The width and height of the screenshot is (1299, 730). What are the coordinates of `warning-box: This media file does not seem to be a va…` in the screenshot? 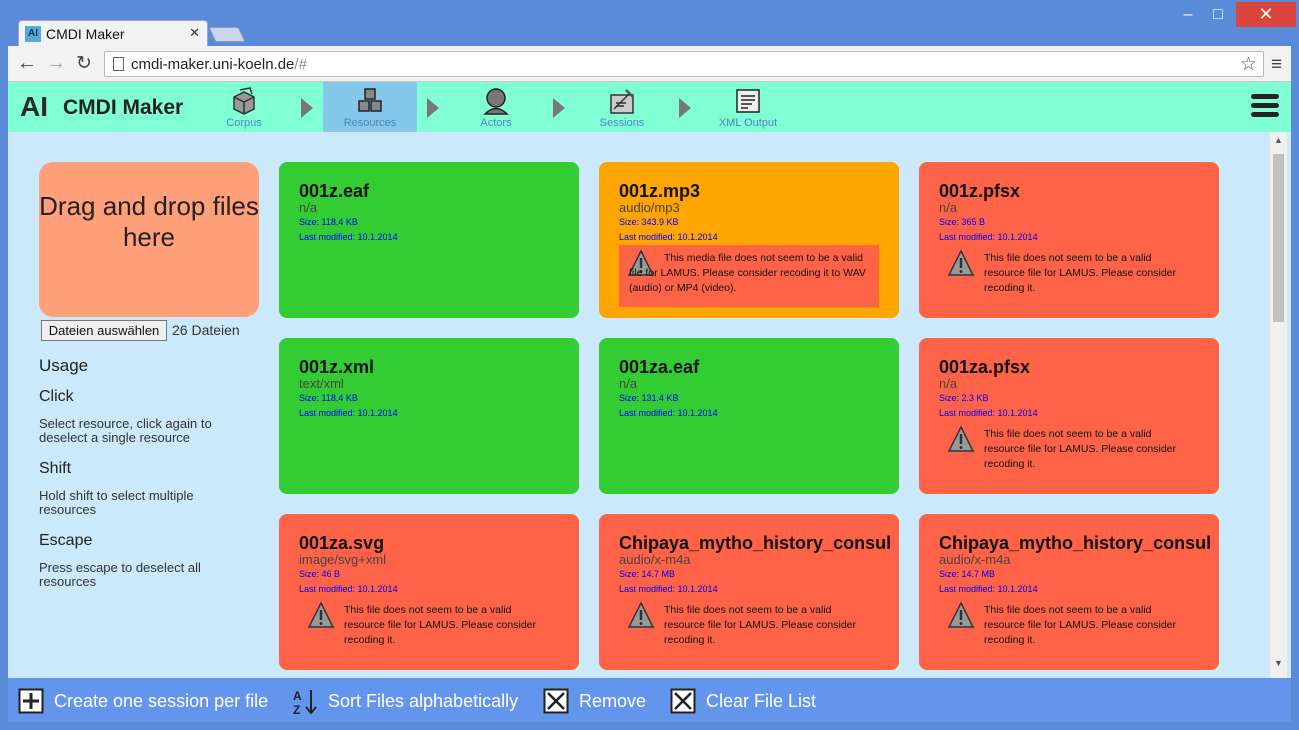 It's located at (749, 276).